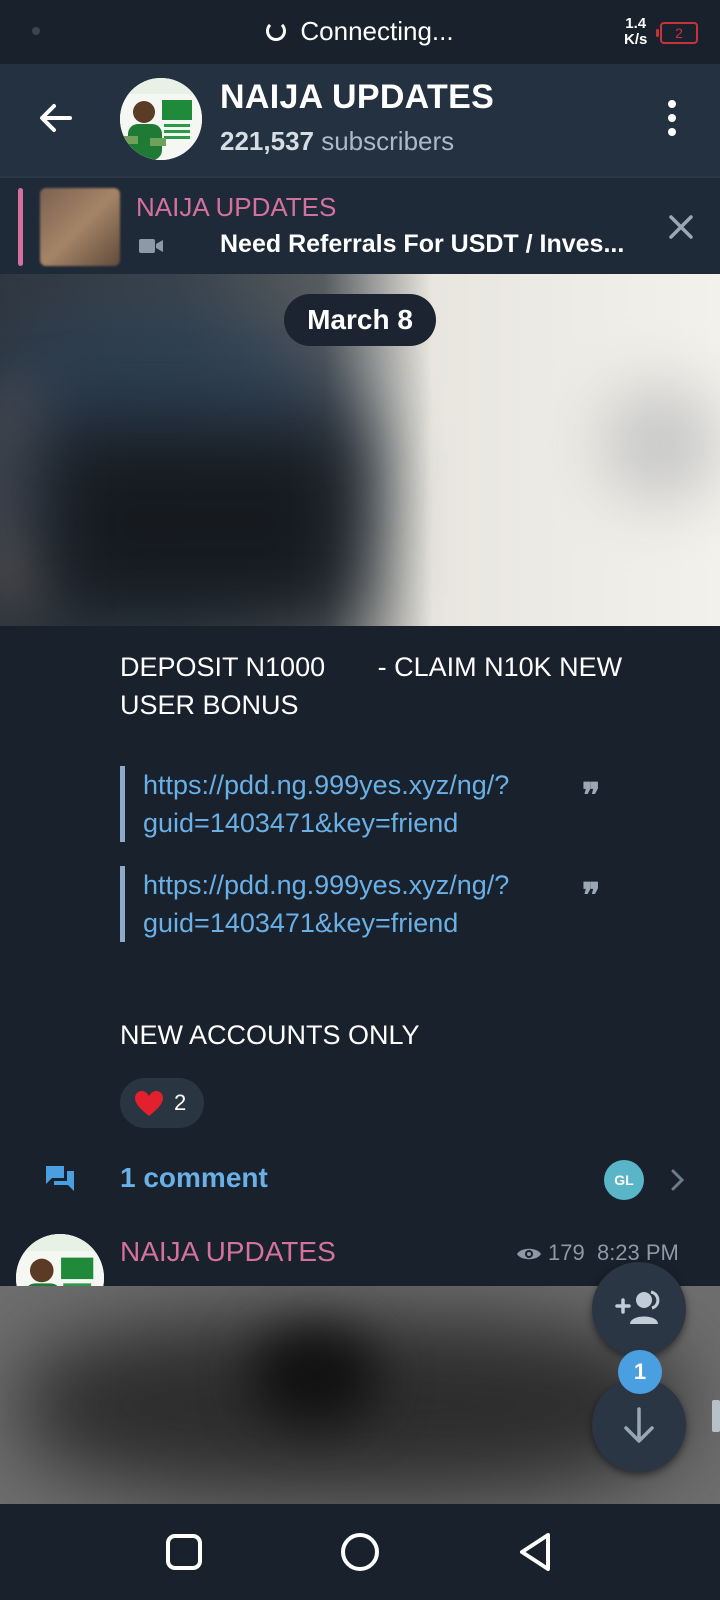 This screenshot has height=1600, width=720. What do you see at coordinates (270, 1035) in the screenshot?
I see `post-footer-text: NEW ACCOUNTS ONLY` at bounding box center [270, 1035].